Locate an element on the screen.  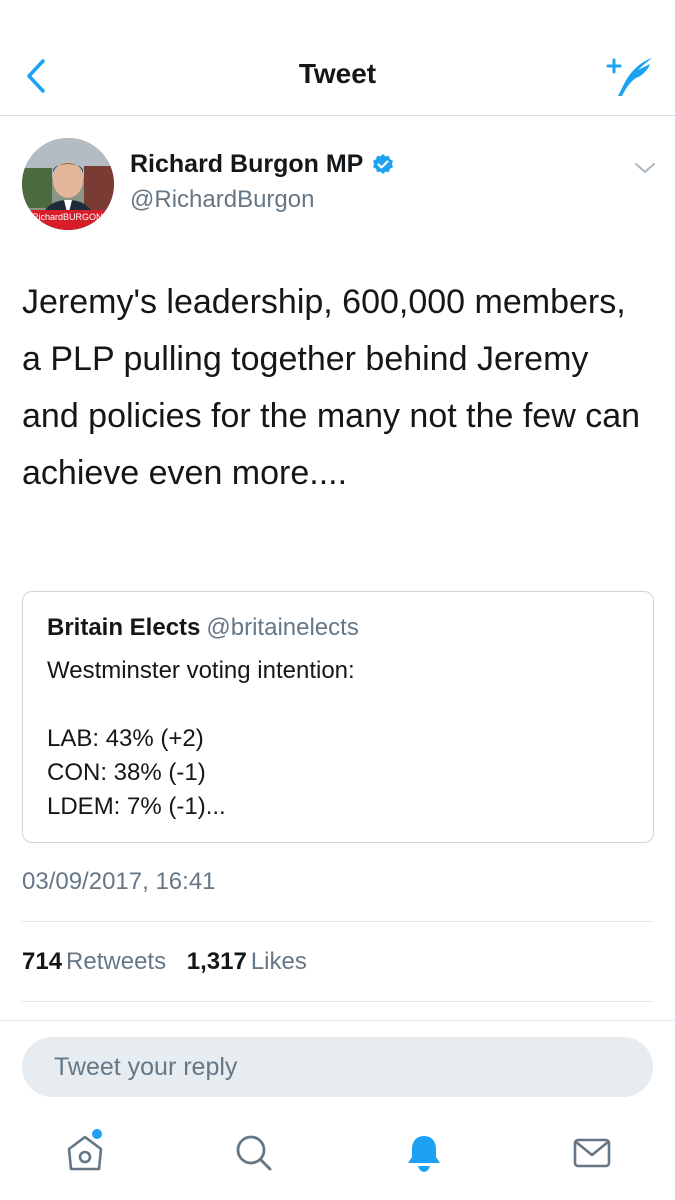
likes-label: Likes is located at coordinates (279, 961).